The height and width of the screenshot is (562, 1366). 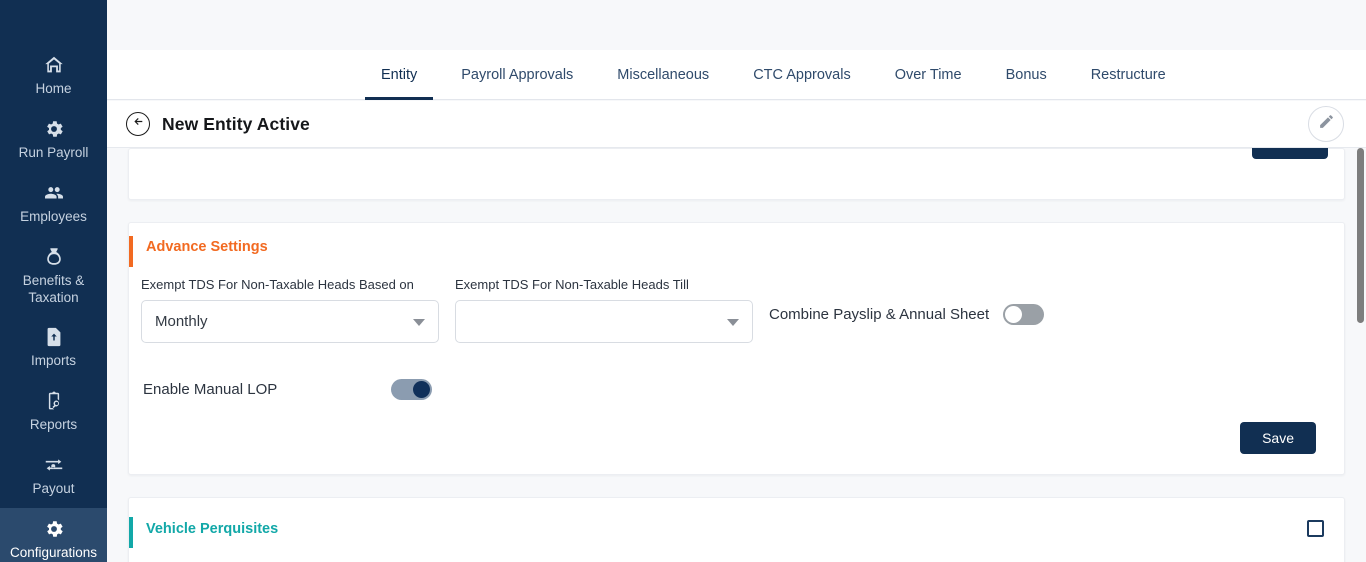 What do you see at coordinates (572, 284) in the screenshot?
I see `field-label: Exempt TDS For Non-Taxable Heads Till` at bounding box center [572, 284].